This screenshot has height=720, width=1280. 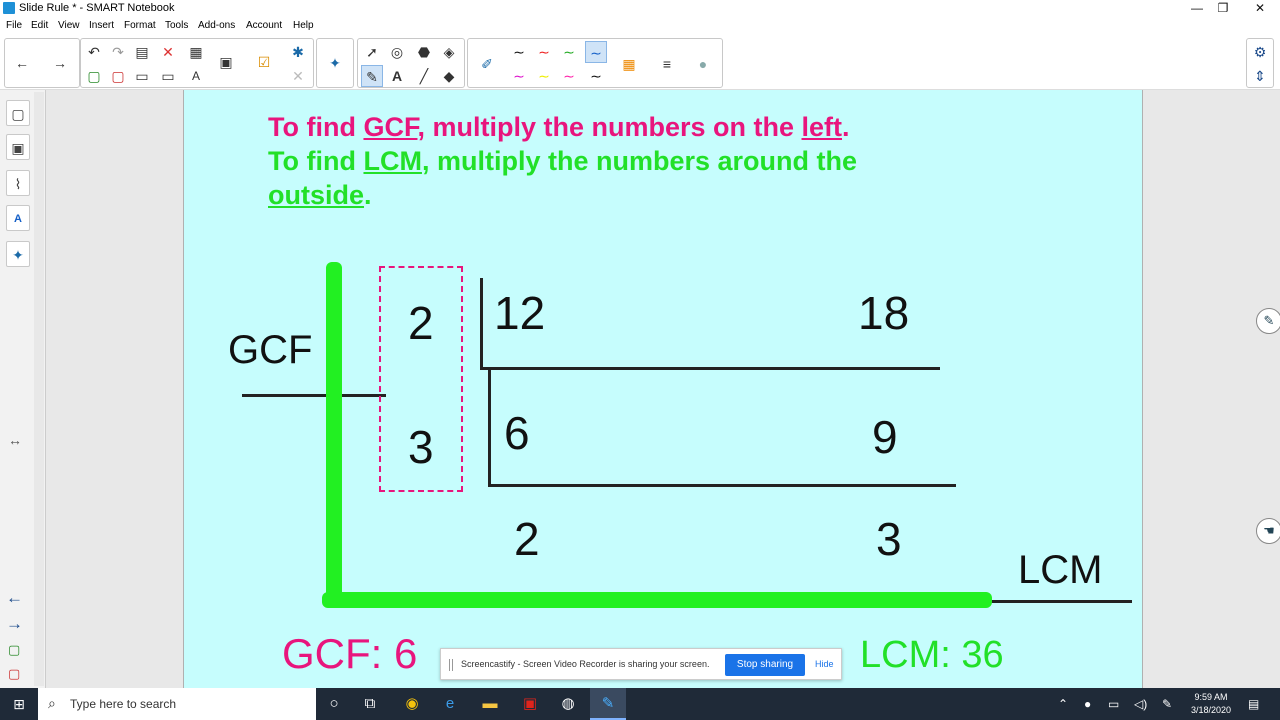 I want to click on menu-insert: Insert, so click(x=101, y=25).